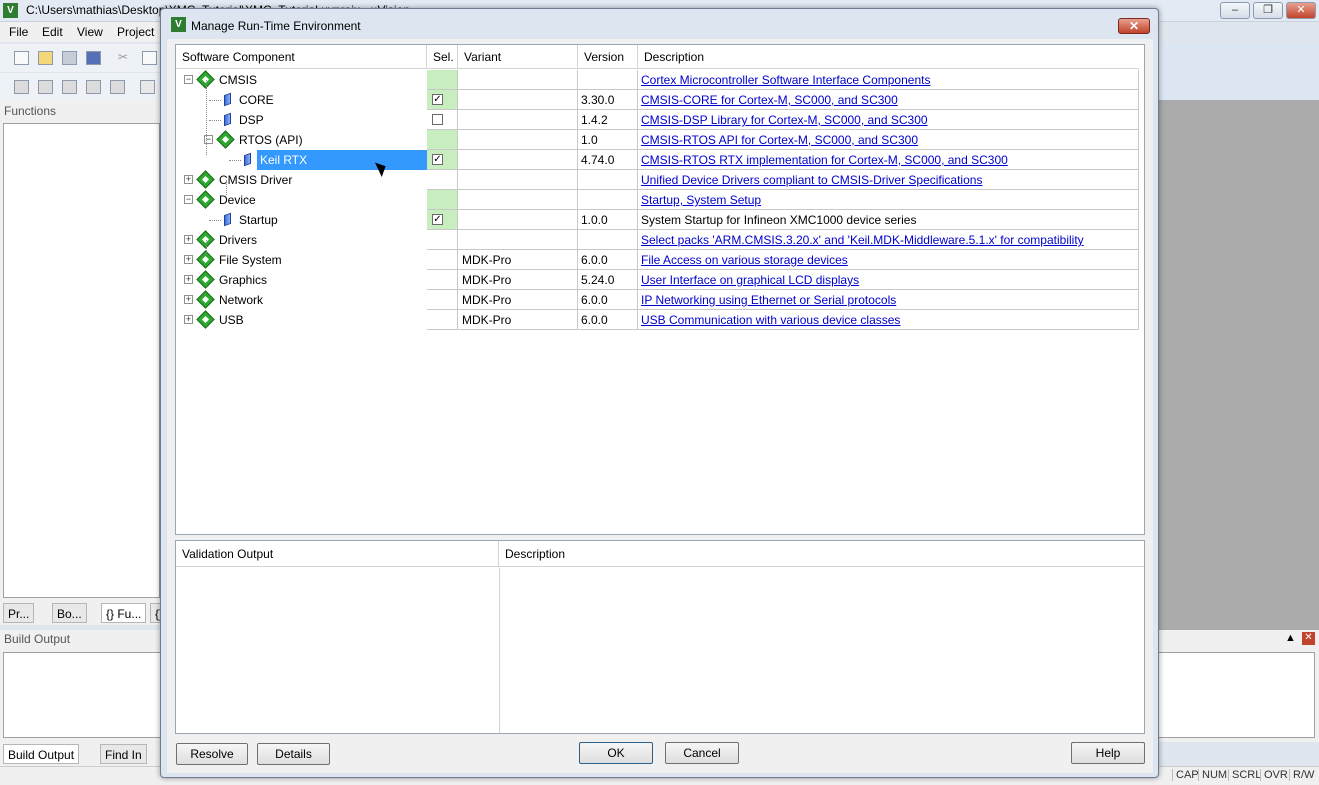 The width and height of the screenshot is (1319, 785). Describe the element at coordinates (212, 754) in the screenshot. I see `resolve-button: Resolve` at that location.